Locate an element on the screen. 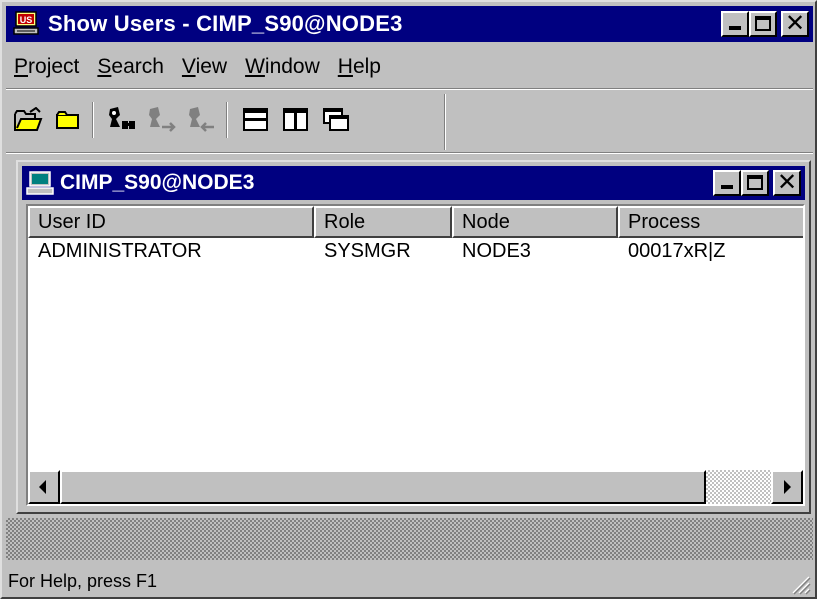 The height and width of the screenshot is (599, 817). cascade-button is located at coordinates (336, 120).